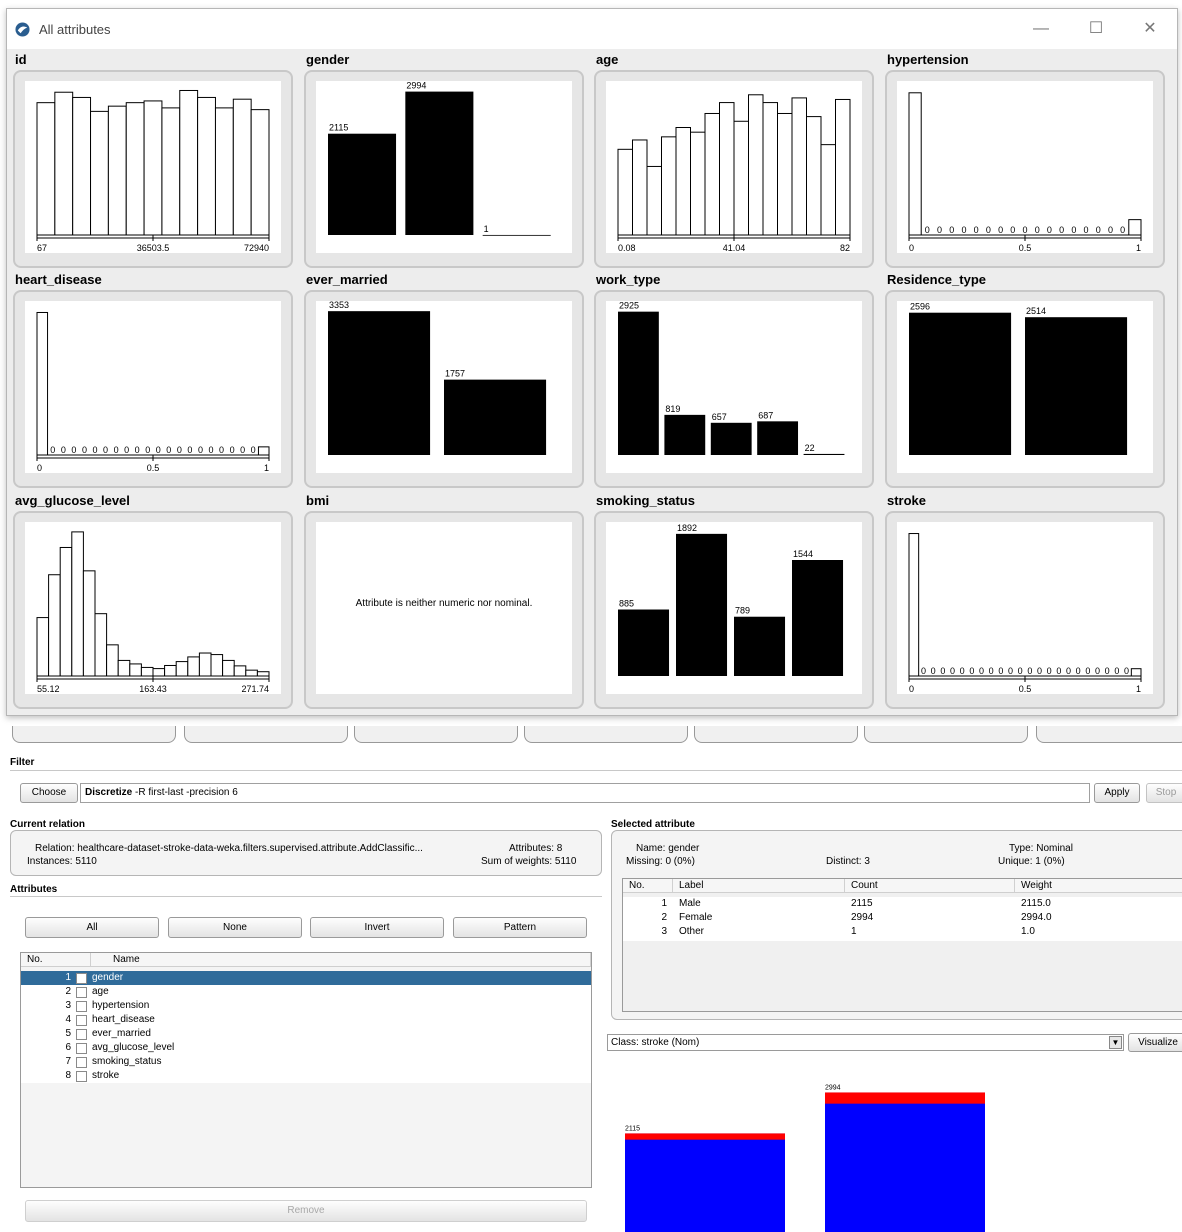 Image resolution: width=1182 pixels, height=1232 pixels. I want to click on bar-count-label: 22, so click(810, 448).